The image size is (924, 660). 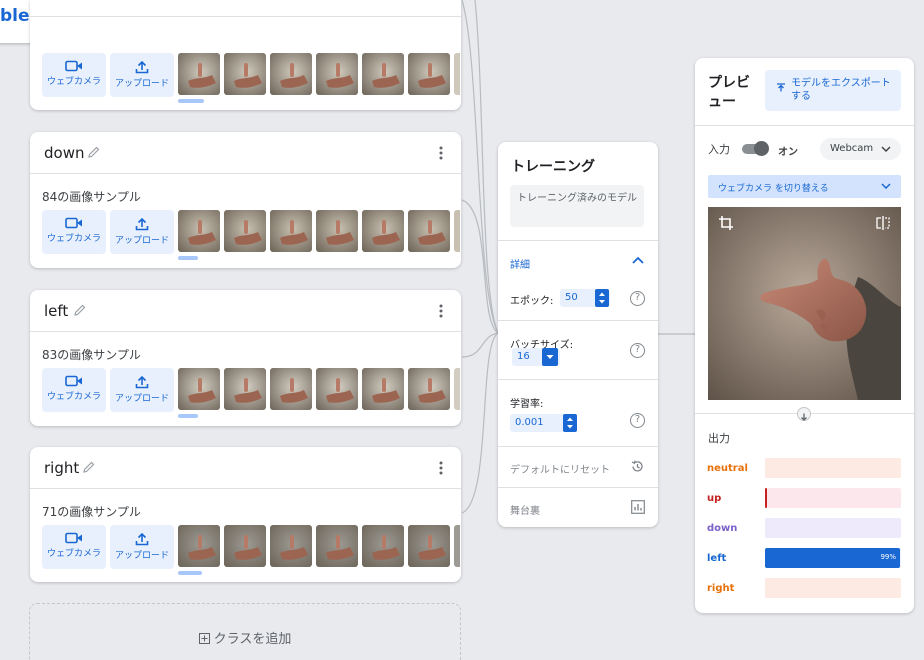 What do you see at coordinates (245, 200) in the screenshot?
I see `class-card-down: down 84の画像サンプル ウェブカメラ アップロード` at bounding box center [245, 200].